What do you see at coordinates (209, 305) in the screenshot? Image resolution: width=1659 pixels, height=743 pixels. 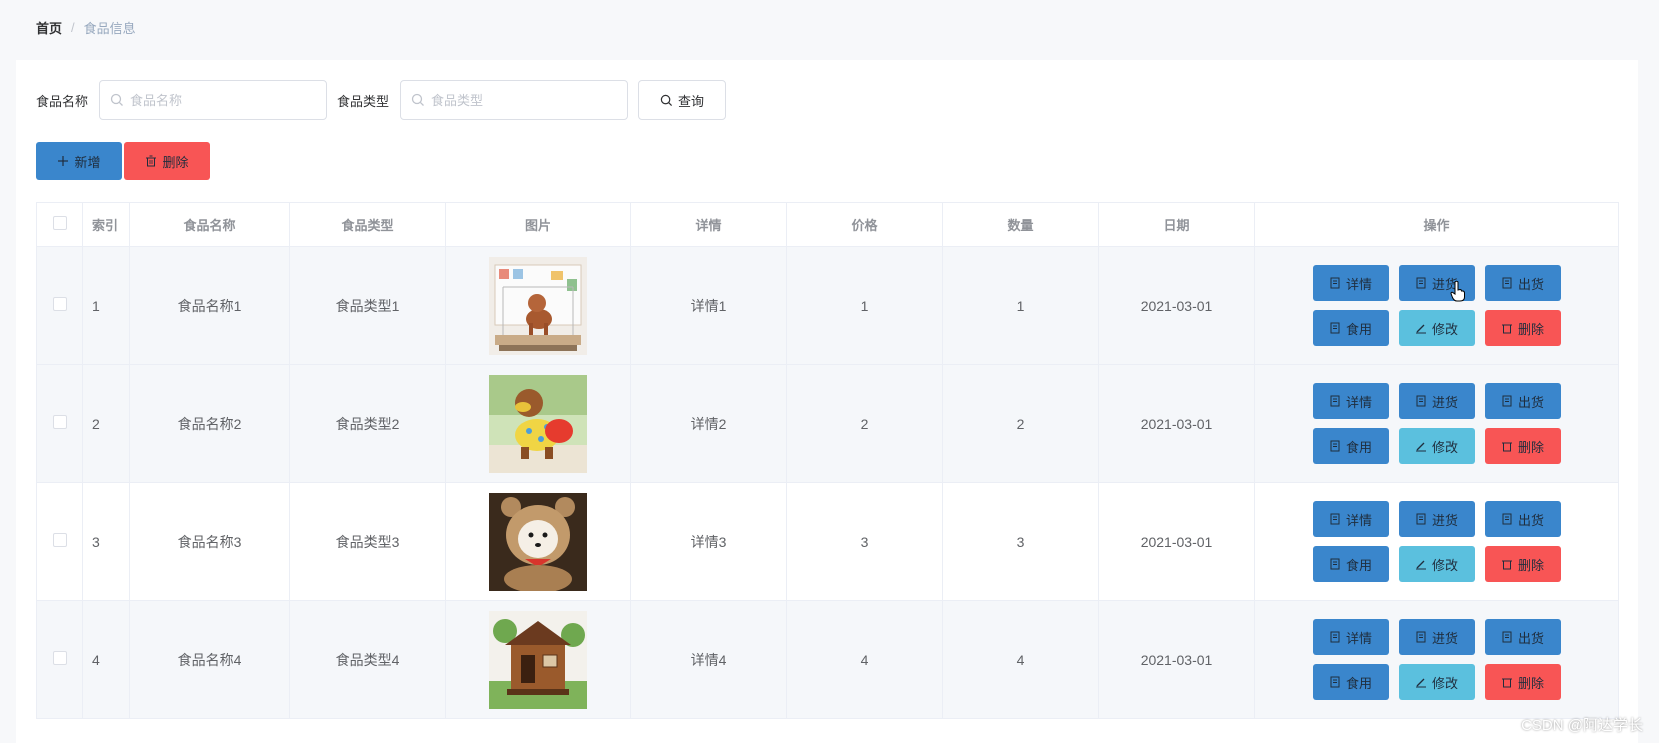 I see `row-name: 食品名称1` at bounding box center [209, 305].